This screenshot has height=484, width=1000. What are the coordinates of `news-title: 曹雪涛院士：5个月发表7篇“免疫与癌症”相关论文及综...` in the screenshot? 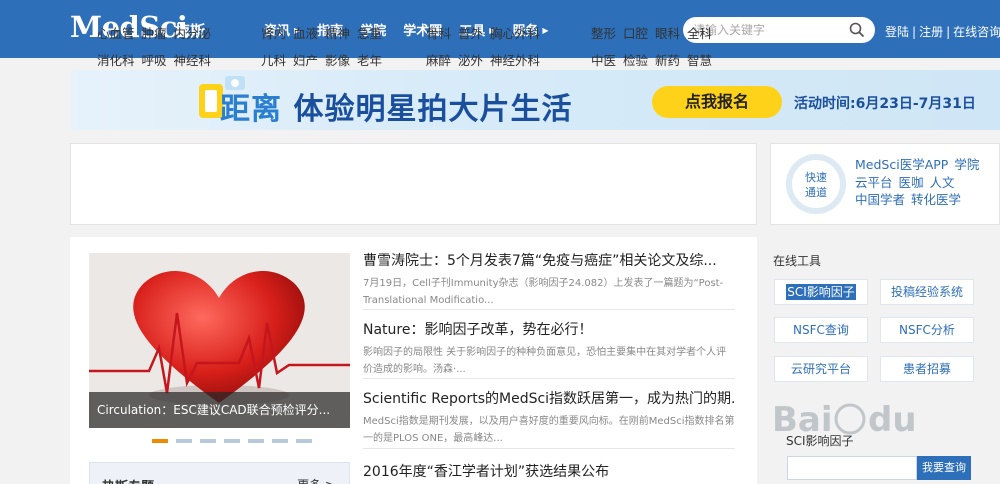 It's located at (549, 260).